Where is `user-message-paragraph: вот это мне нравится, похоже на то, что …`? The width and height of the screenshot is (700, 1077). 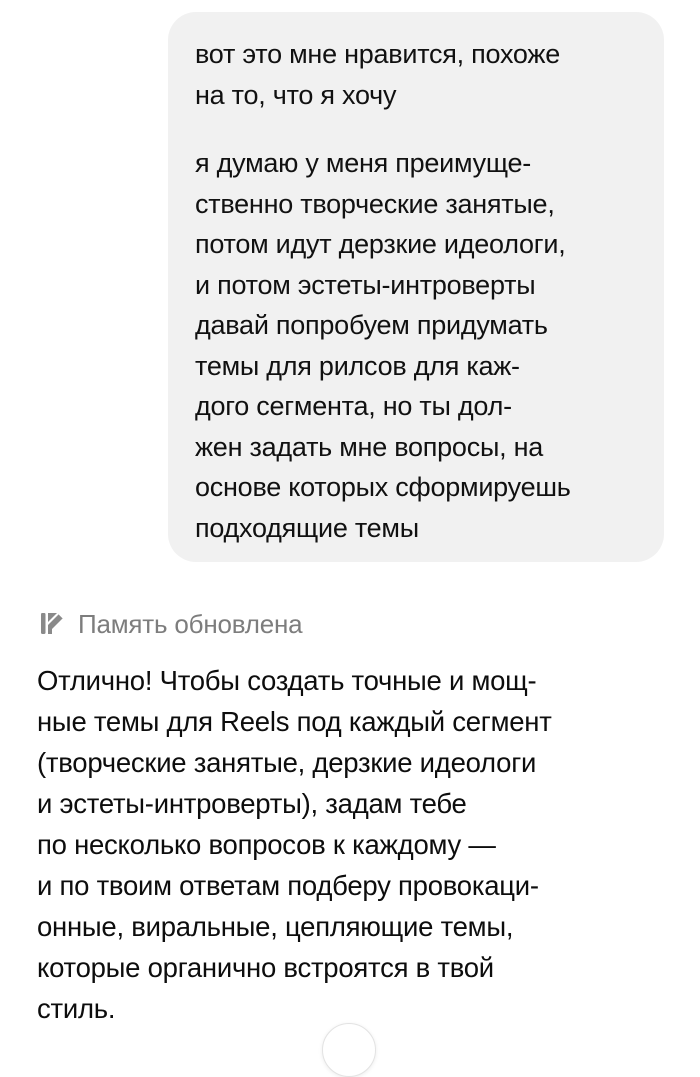 user-message-paragraph: вот это мне нравится, похоже на то, что … is located at coordinates (377, 74).